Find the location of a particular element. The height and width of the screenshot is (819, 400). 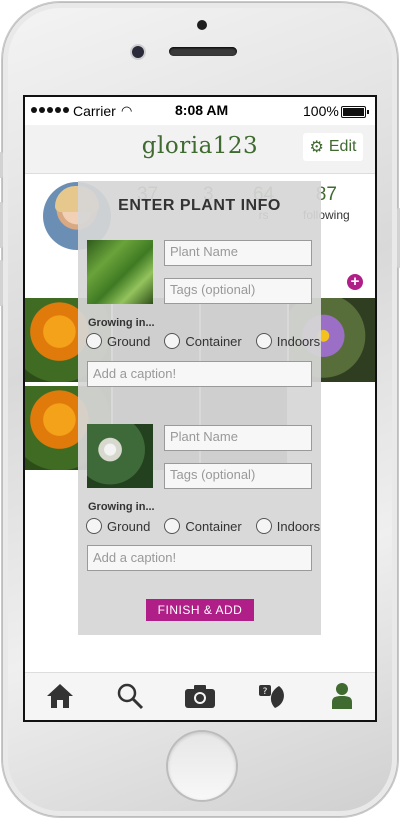

camera-icon is located at coordinates (200, 696).